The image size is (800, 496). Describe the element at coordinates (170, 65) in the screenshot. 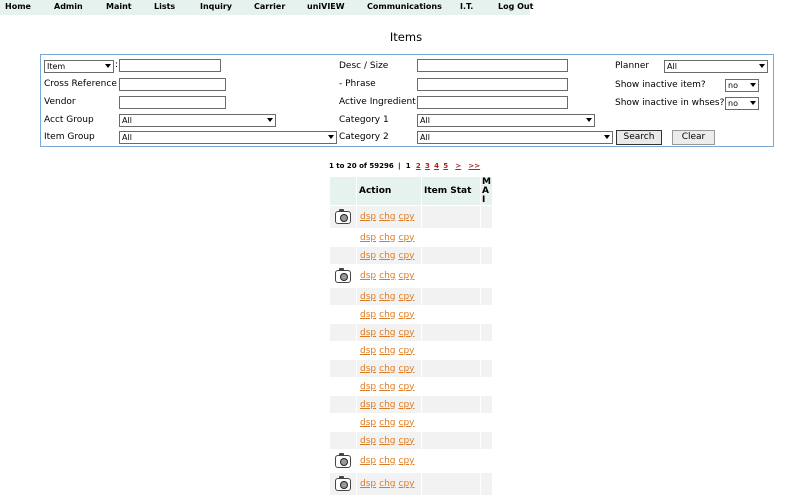

I see `item-input` at that location.